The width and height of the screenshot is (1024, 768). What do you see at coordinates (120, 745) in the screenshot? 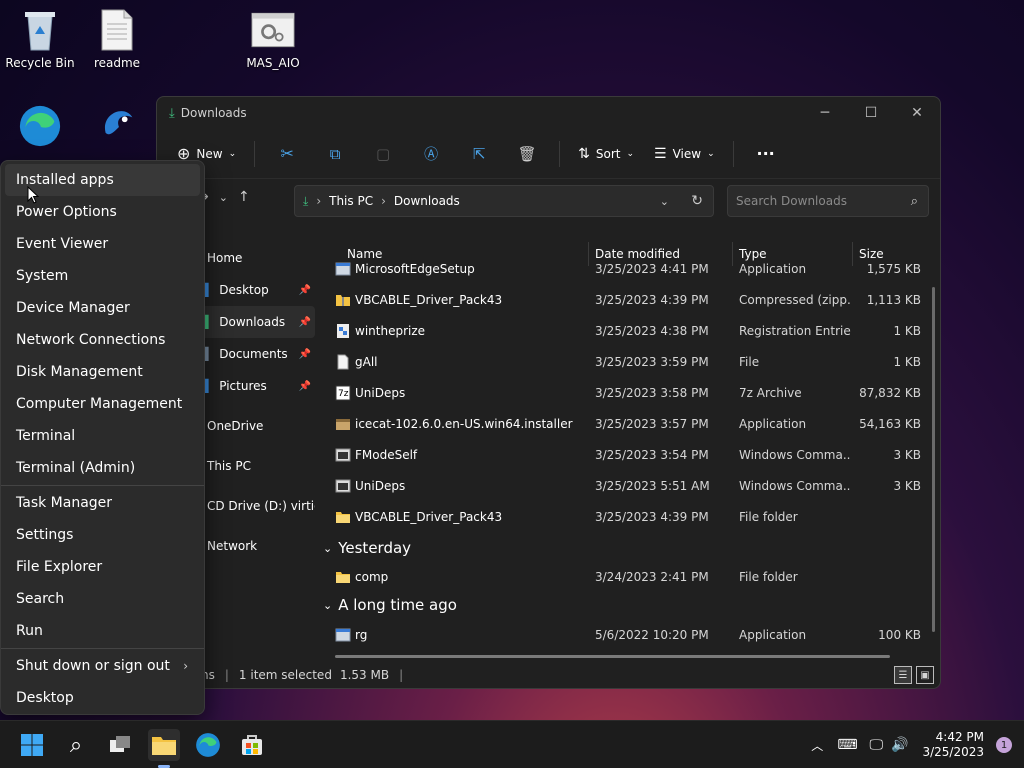
I see `task-view-button` at bounding box center [120, 745].